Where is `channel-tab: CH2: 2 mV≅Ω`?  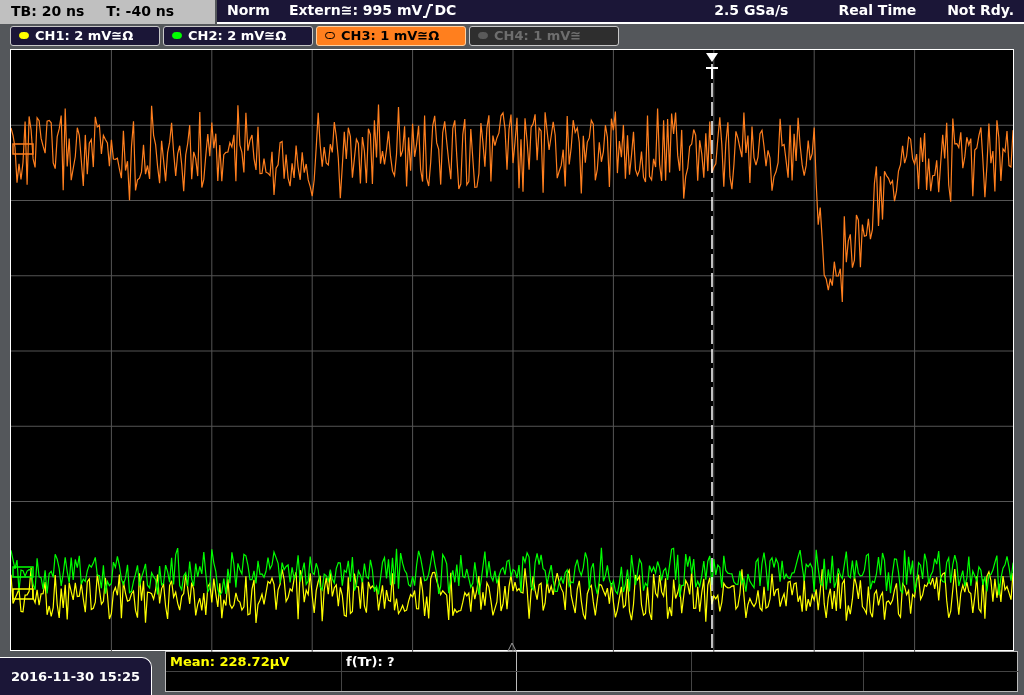
channel-tab: CH2: 2 mV≅Ω is located at coordinates (238, 35).